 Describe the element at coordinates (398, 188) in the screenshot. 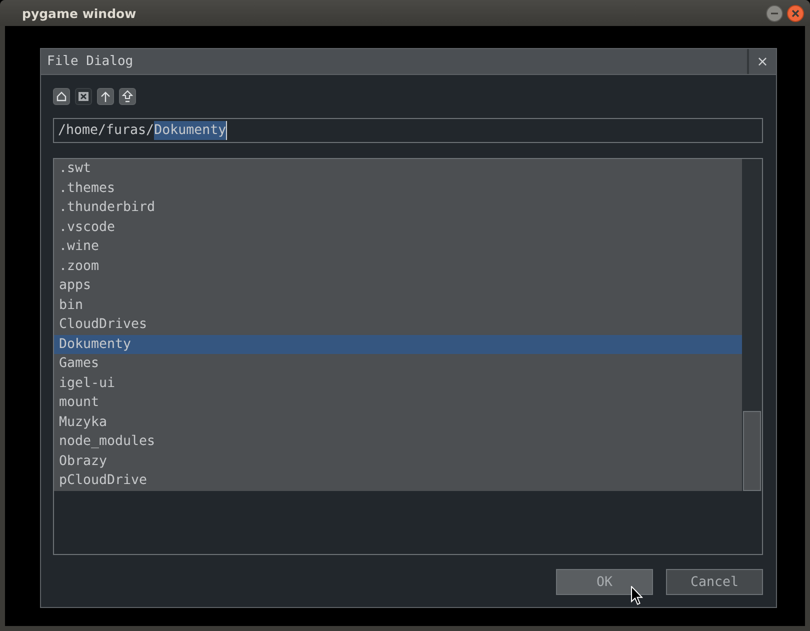

I see `file-list-item: .themes` at that location.